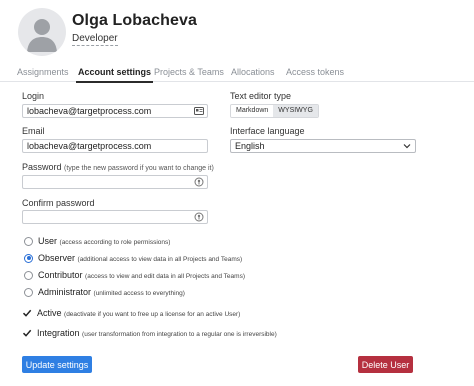  I want to click on role-contributor-name: Contributor, so click(60, 275).